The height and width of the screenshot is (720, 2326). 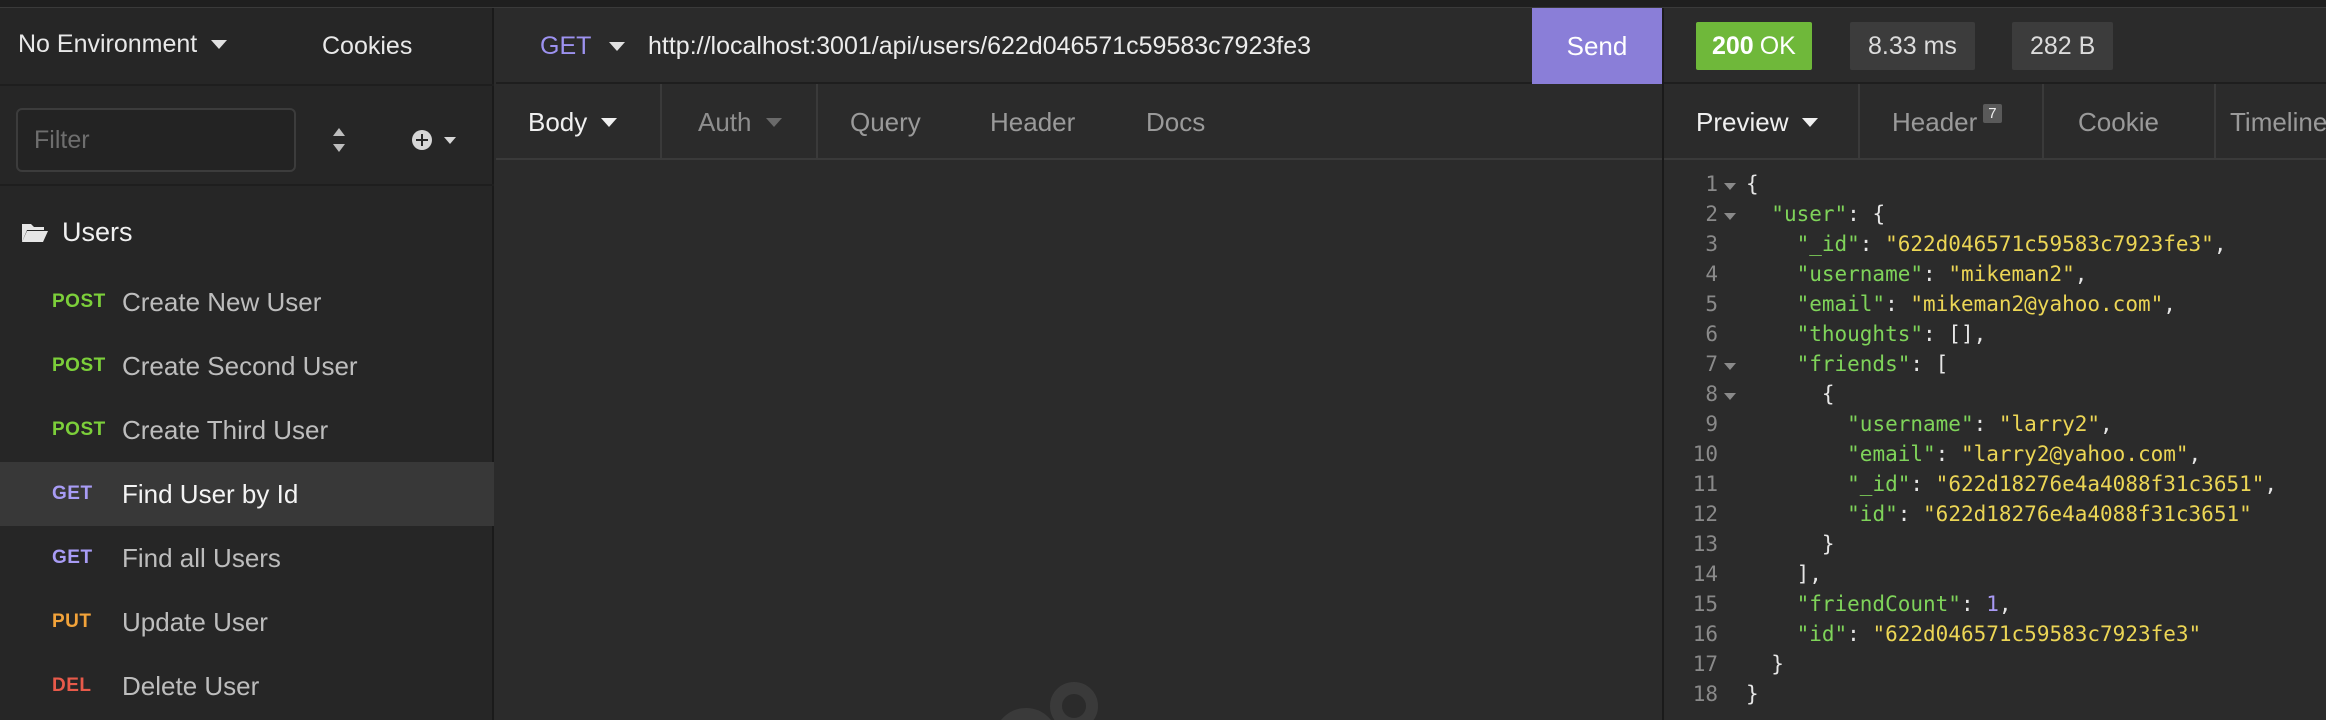 What do you see at coordinates (339, 140) in the screenshot?
I see `sort-icon` at bounding box center [339, 140].